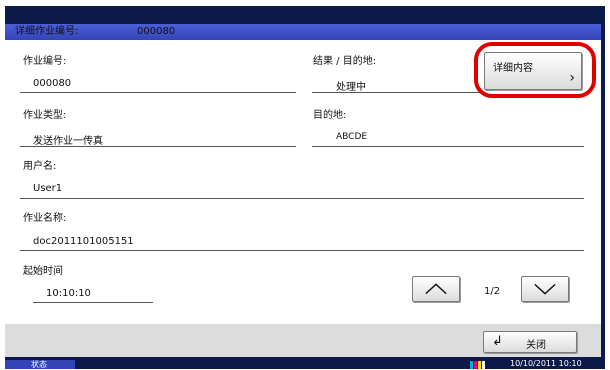  Describe the element at coordinates (345, 61) in the screenshot. I see `result-label: 结果 / 目的地:` at that location.